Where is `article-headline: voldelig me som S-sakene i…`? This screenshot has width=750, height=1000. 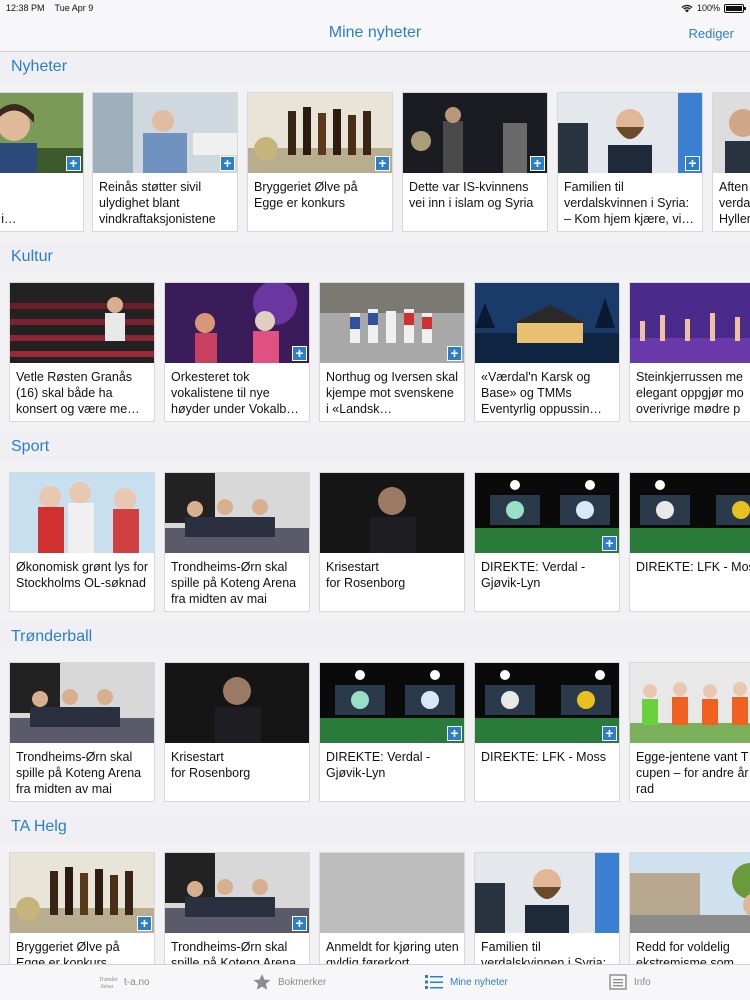
article-headline: voldelig me som S-sakene i… is located at coordinates (9, 219).